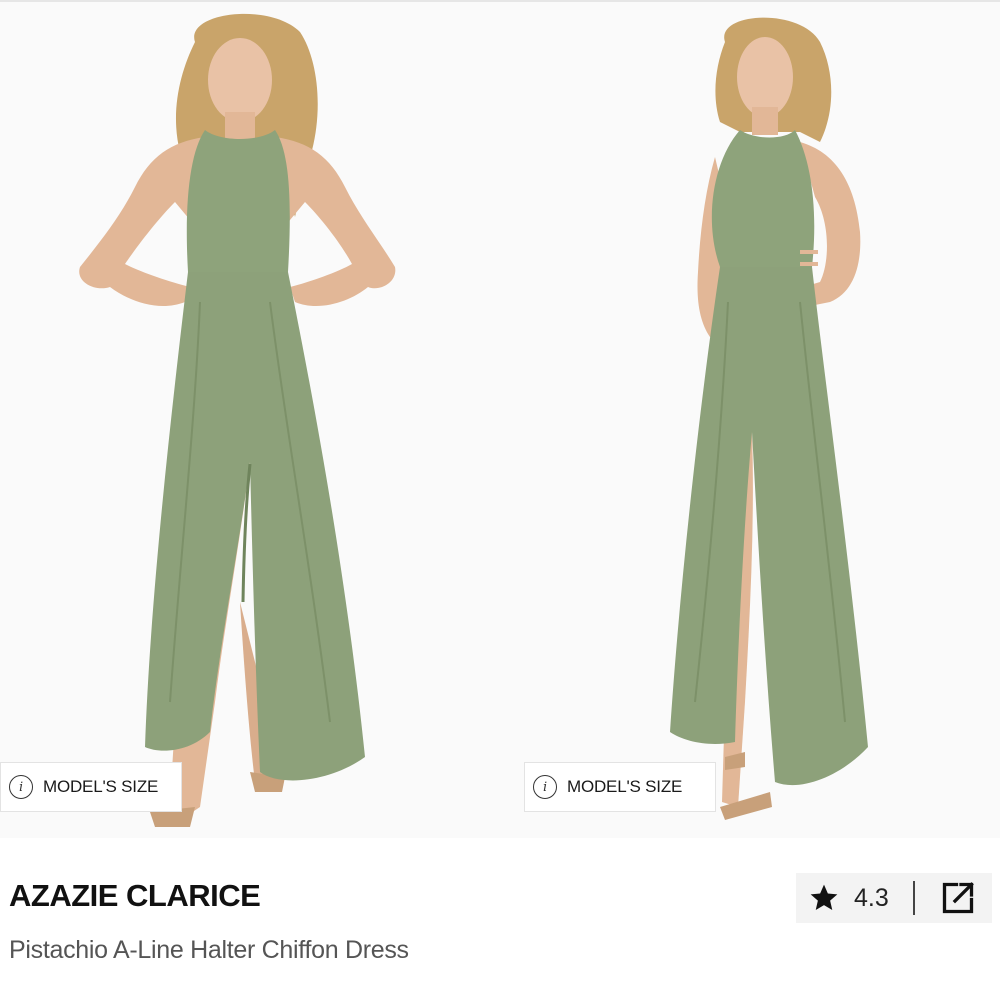 Image resolution: width=1000 pixels, height=1000 pixels. What do you see at coordinates (209, 950) in the screenshot?
I see `product-title: Pistachio A-Line Halter Chiffon Dress` at bounding box center [209, 950].